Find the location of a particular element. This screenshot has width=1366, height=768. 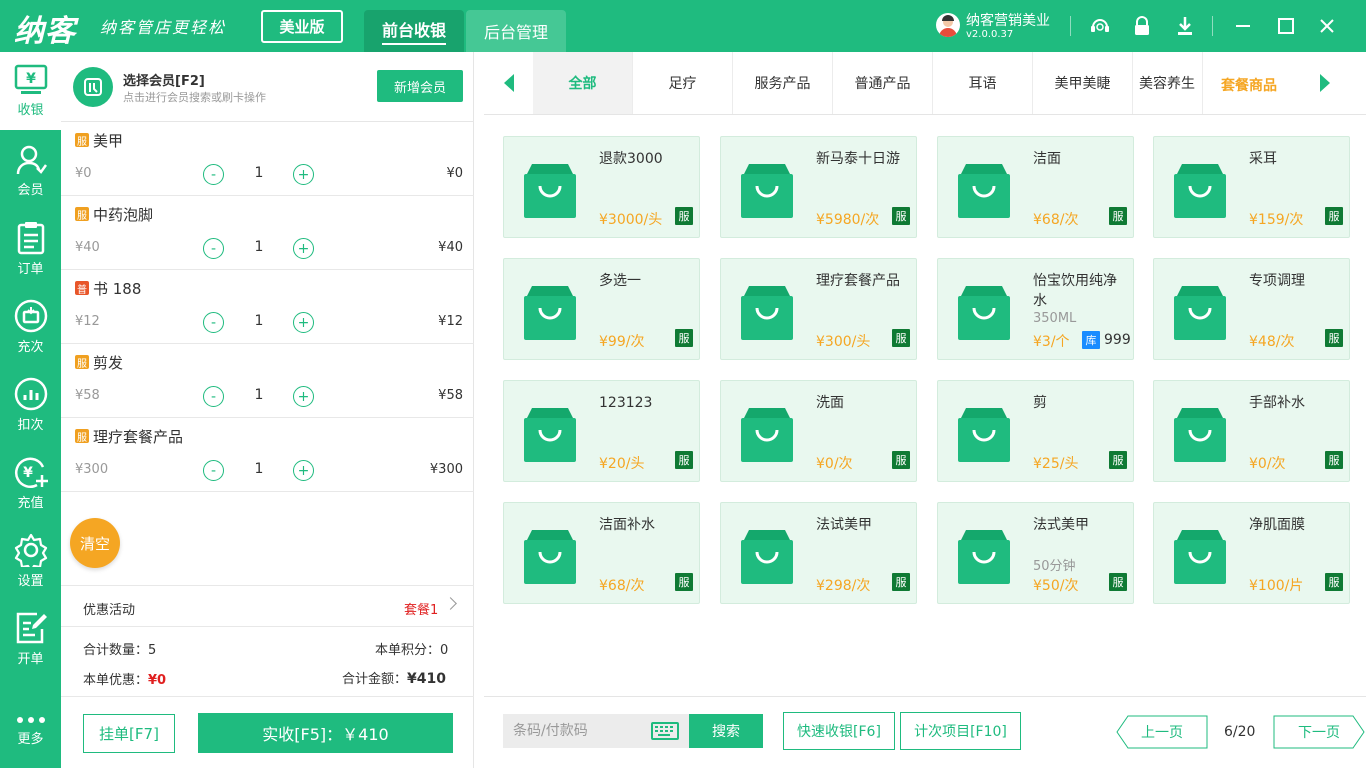

nav-item-member: 会员 is located at coordinates (30, 171).